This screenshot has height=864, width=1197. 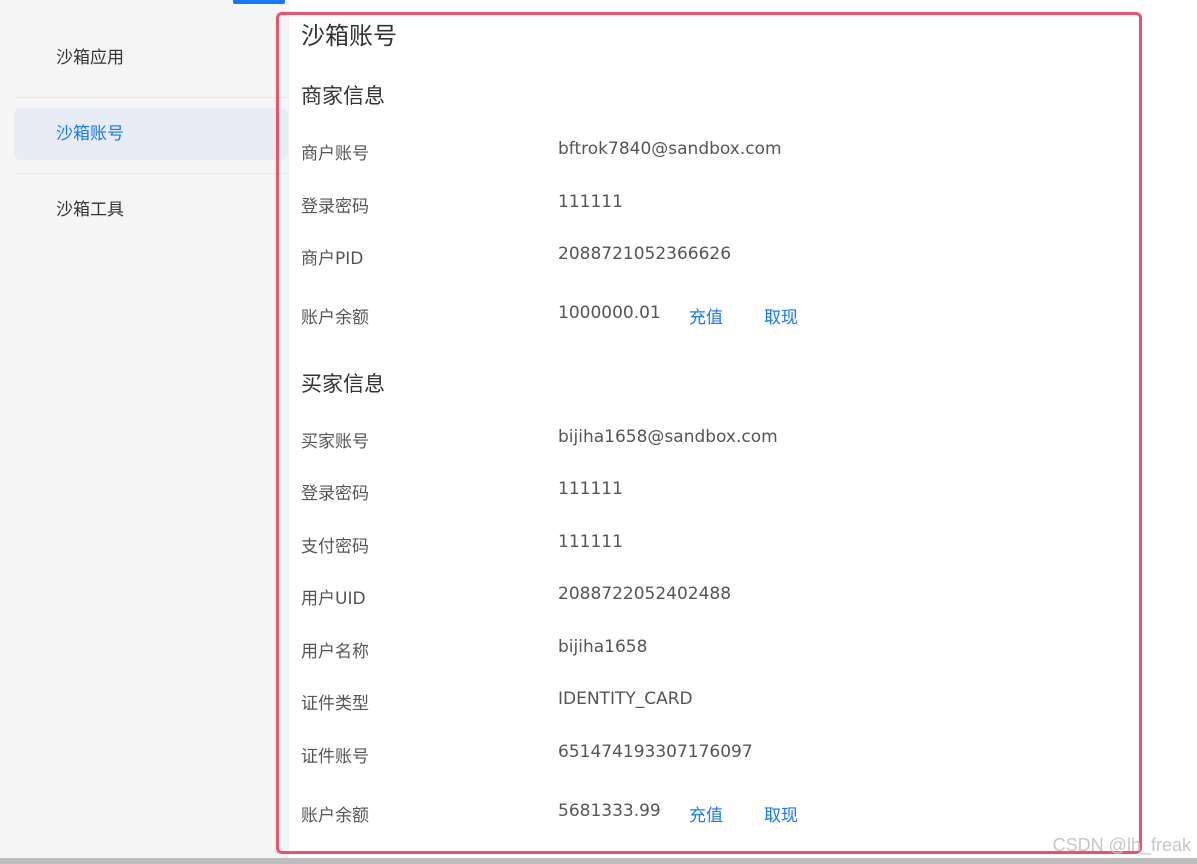 What do you see at coordinates (335, 547) in the screenshot?
I see `buyer-pay-password-label: 支付密码` at bounding box center [335, 547].